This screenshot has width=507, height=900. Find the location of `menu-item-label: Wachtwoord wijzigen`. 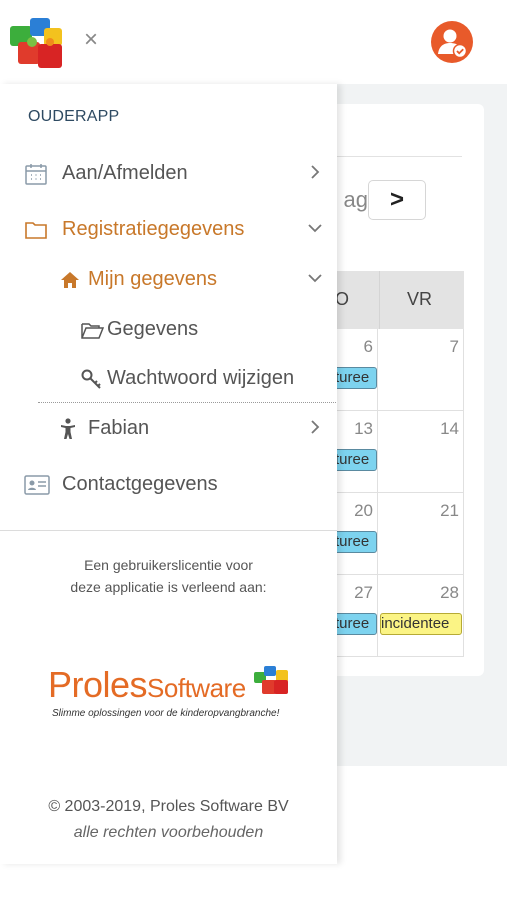

menu-item-label: Wachtwoord wijzigen is located at coordinates (201, 378).